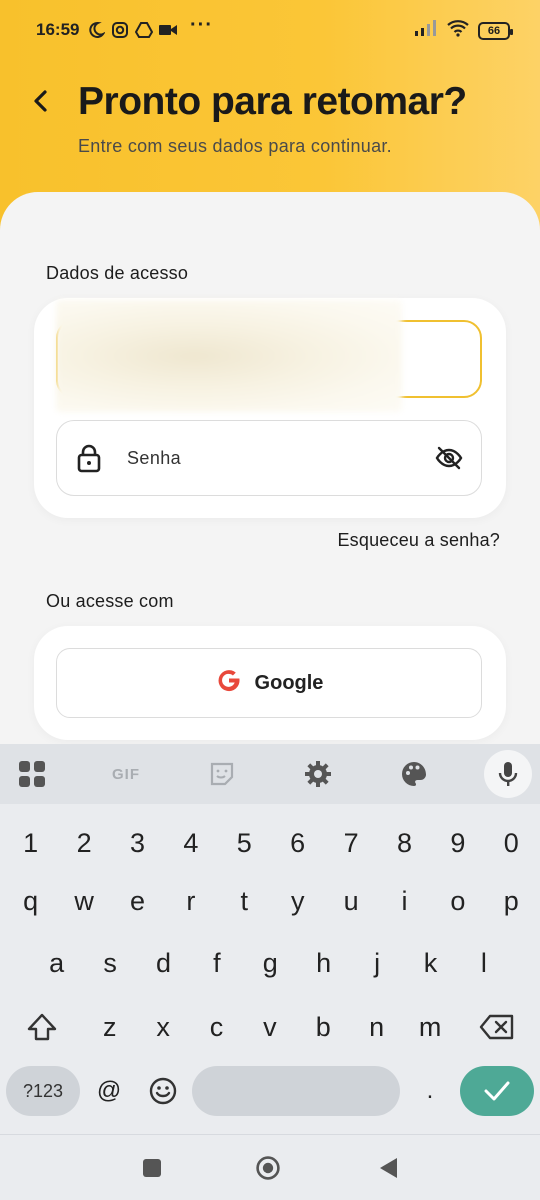 The image size is (540, 1200). What do you see at coordinates (296, 1091) in the screenshot?
I see `space-bar` at bounding box center [296, 1091].